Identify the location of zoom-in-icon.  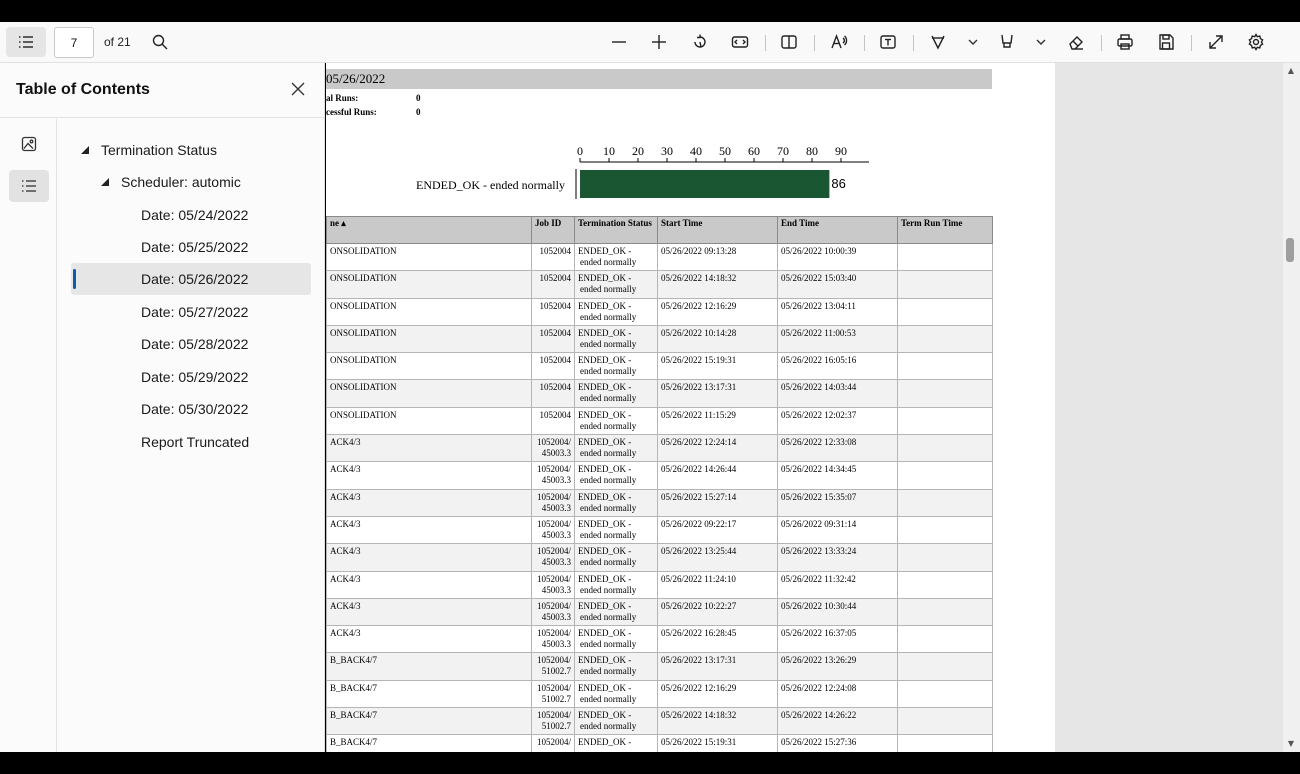
(659, 42).